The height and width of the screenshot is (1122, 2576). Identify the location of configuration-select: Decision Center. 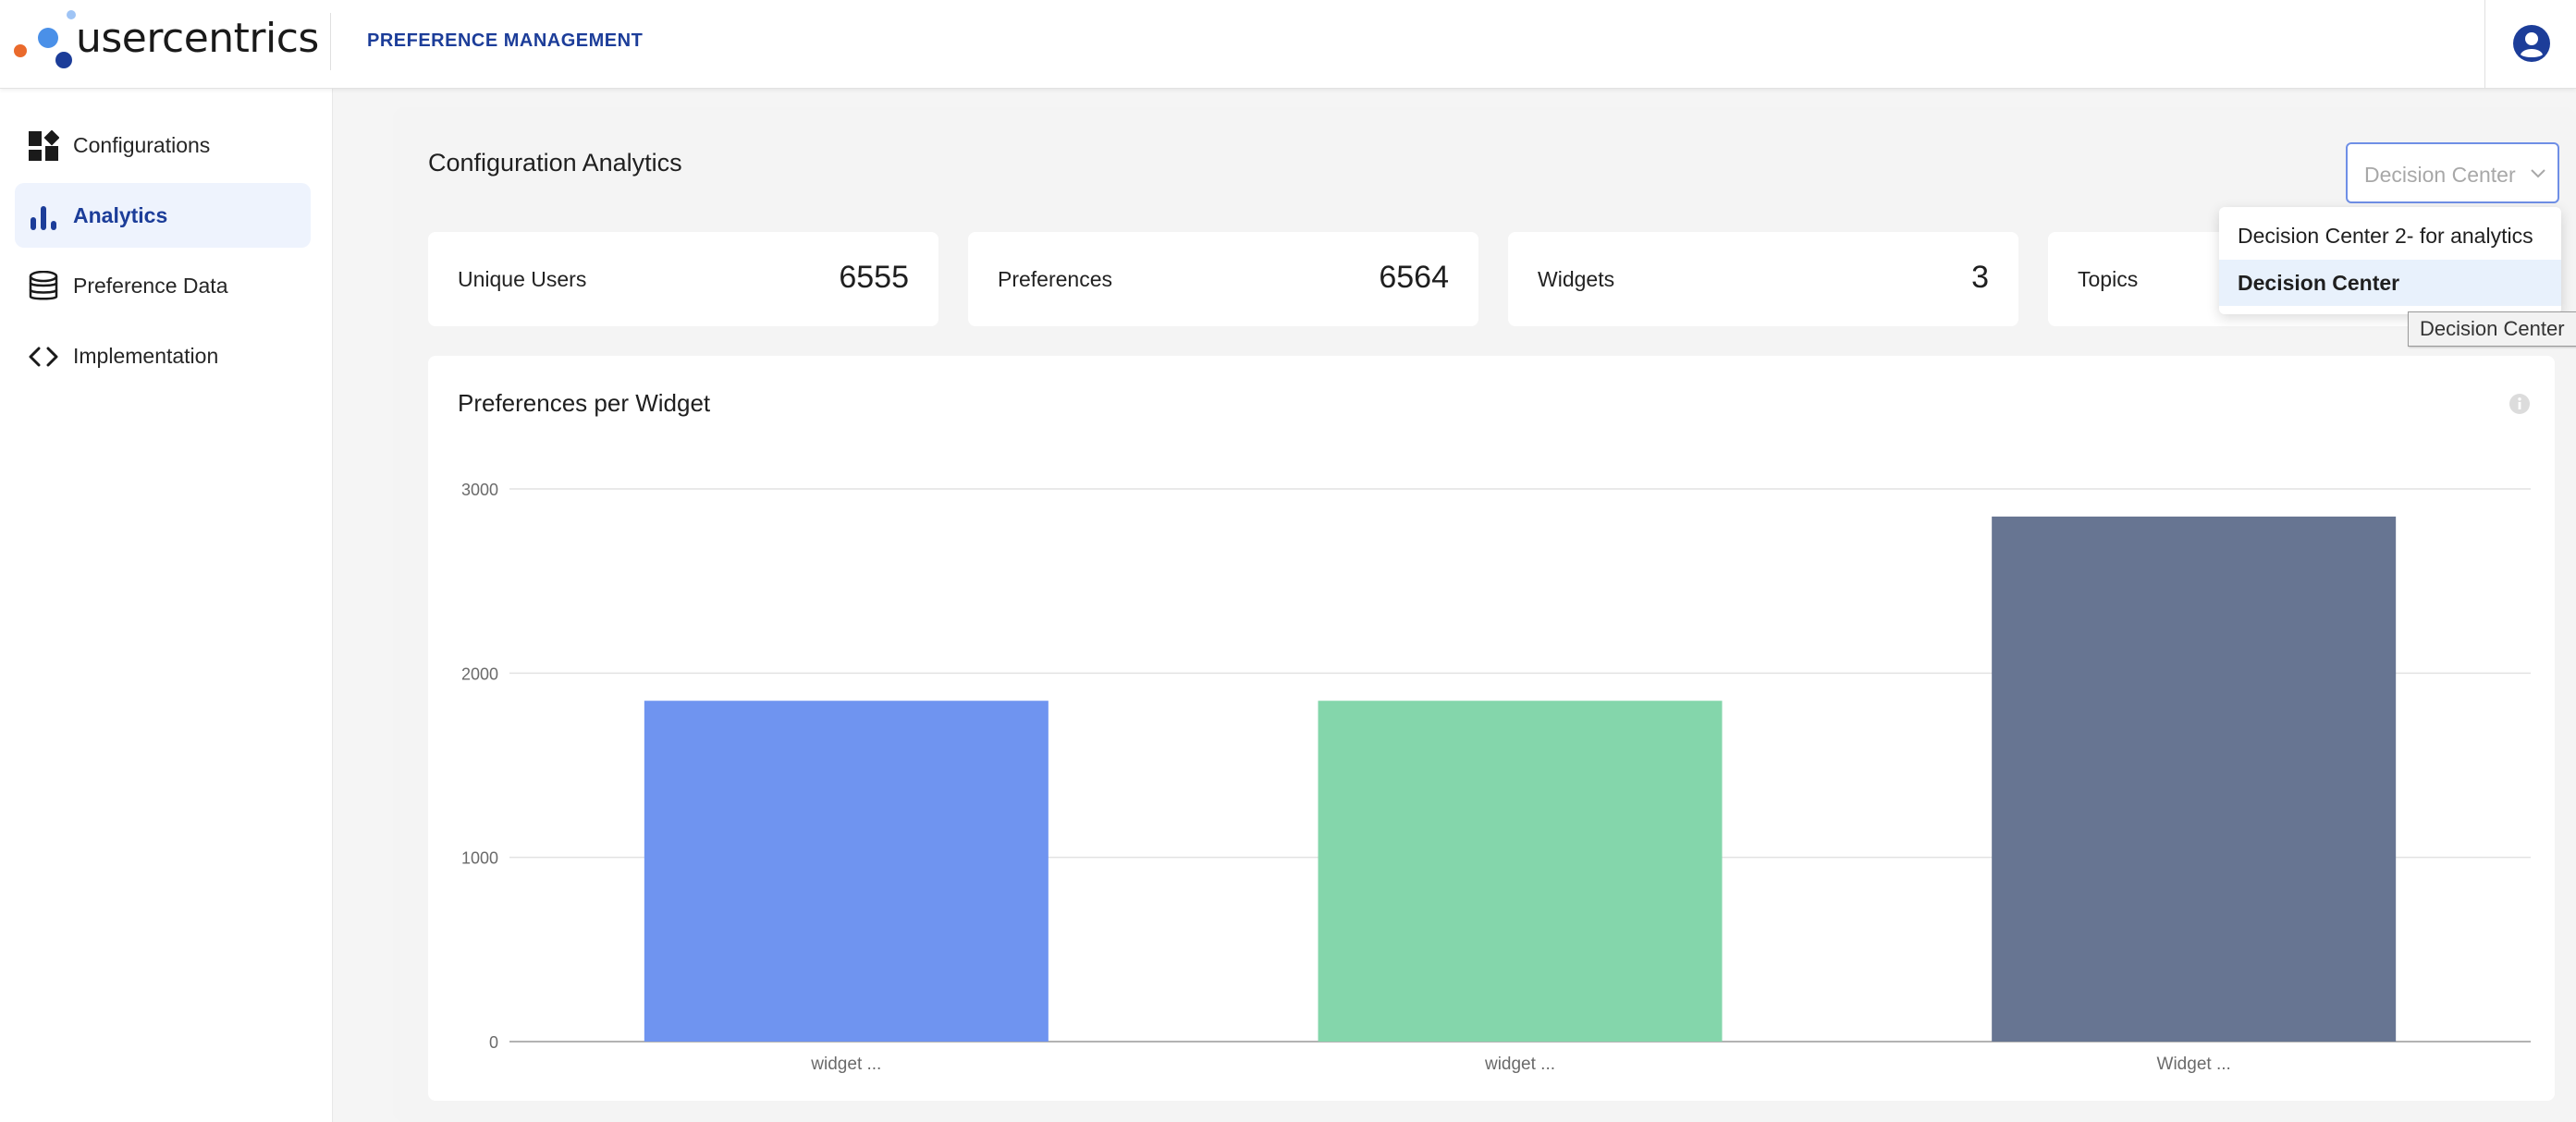
(2452, 172).